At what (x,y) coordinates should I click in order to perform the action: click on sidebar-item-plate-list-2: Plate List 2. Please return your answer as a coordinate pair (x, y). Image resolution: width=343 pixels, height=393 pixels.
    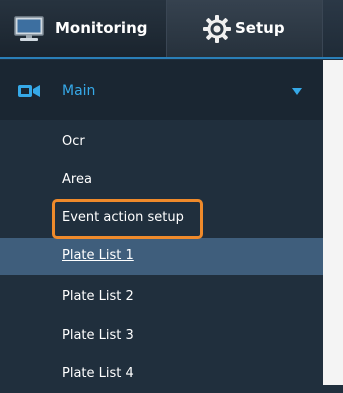
    Looking at the image, I should click on (161, 297).